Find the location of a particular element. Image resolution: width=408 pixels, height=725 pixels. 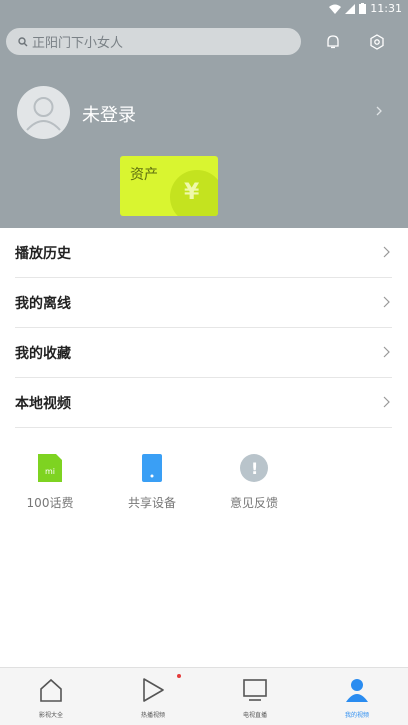

tab-trending: 热播视频 is located at coordinates (153, 696).